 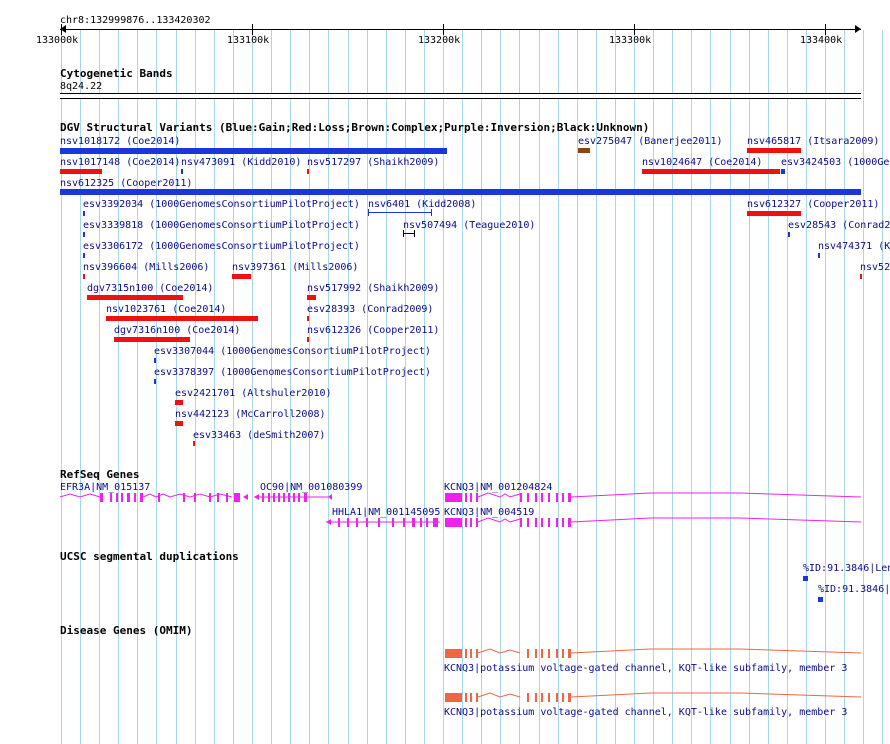 What do you see at coordinates (150, 289) in the screenshot?
I see `dgv-feature-label: dgv7315n100 (Coe2014)` at bounding box center [150, 289].